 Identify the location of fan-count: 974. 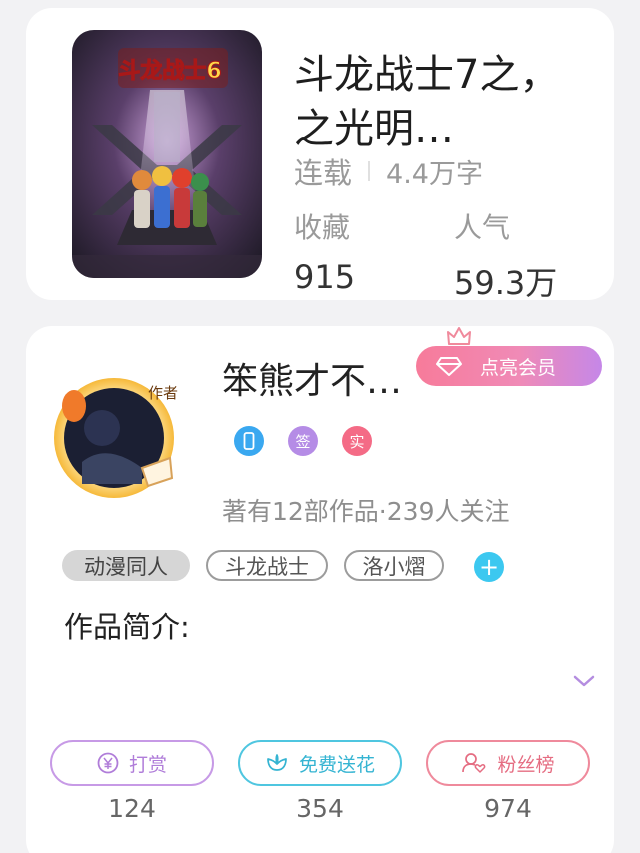
(508, 808).